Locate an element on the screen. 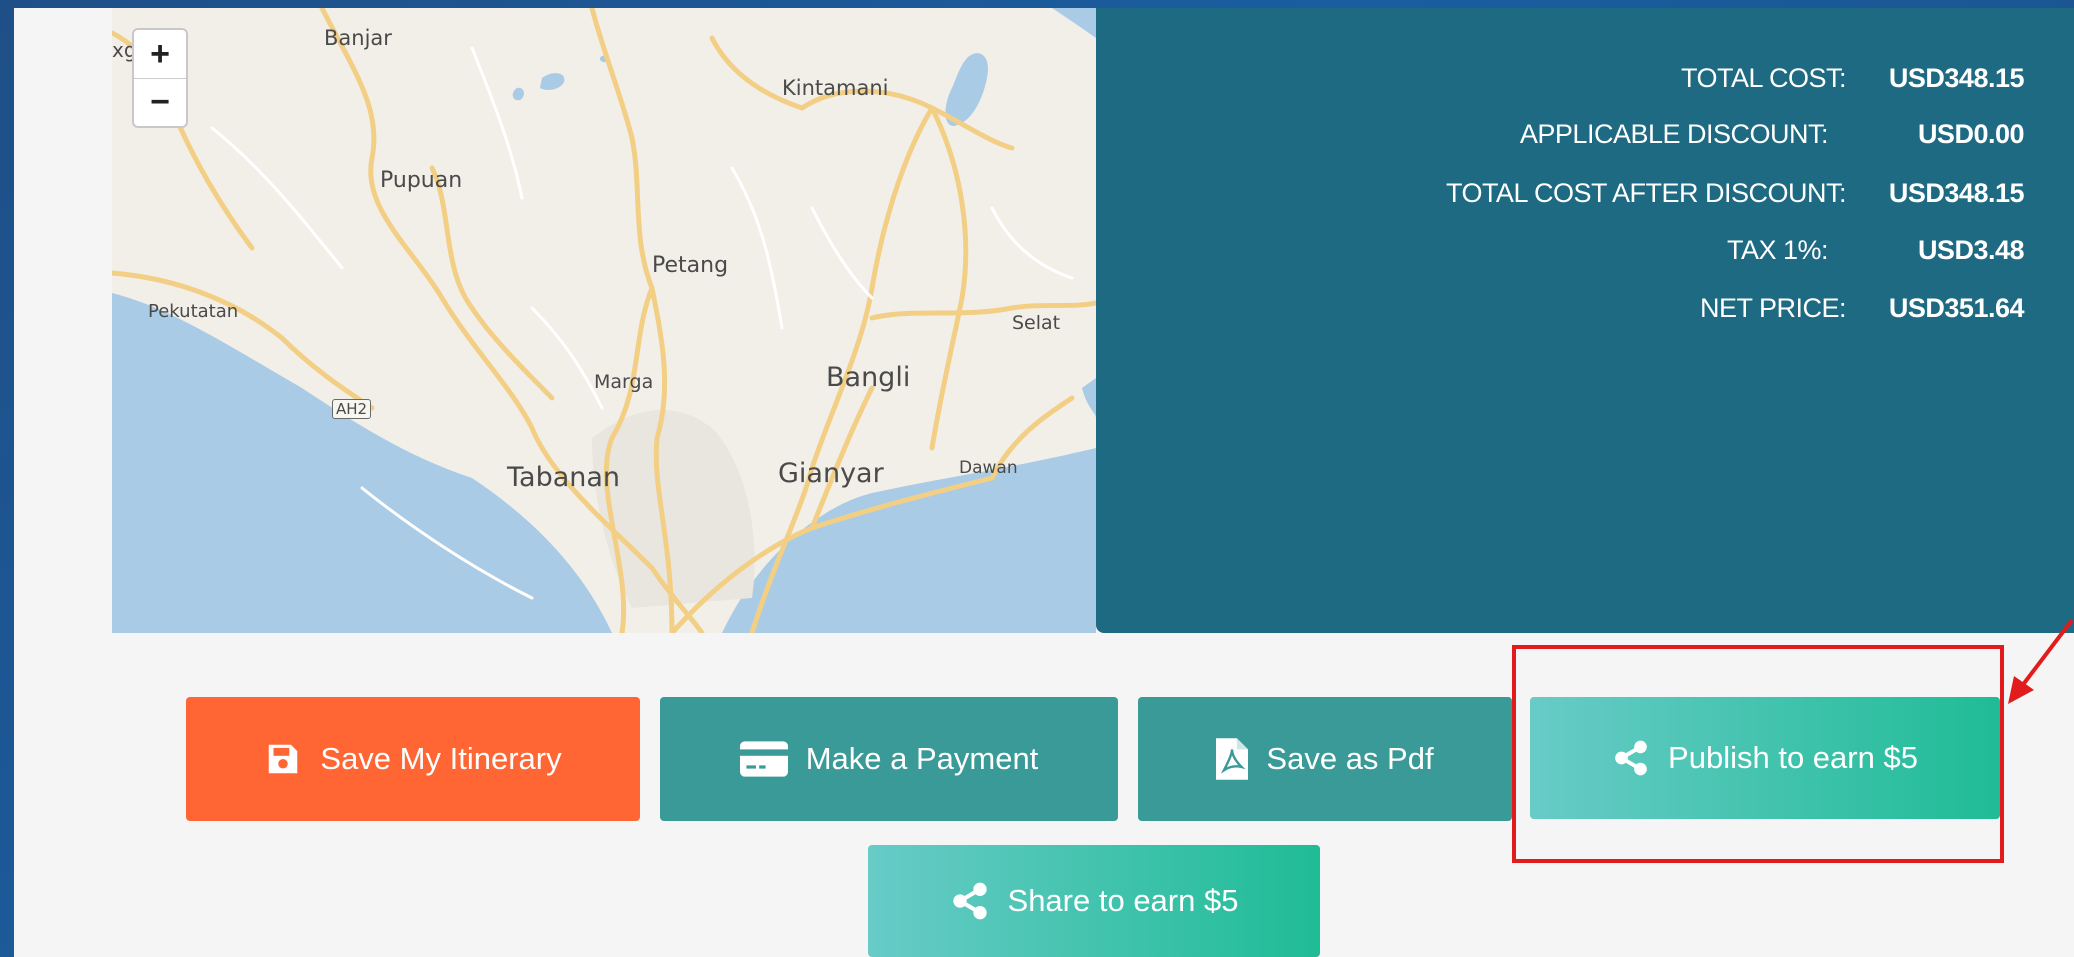 This screenshot has width=2074, height=957. summary-label: NET PRICE: is located at coordinates (1773, 308).